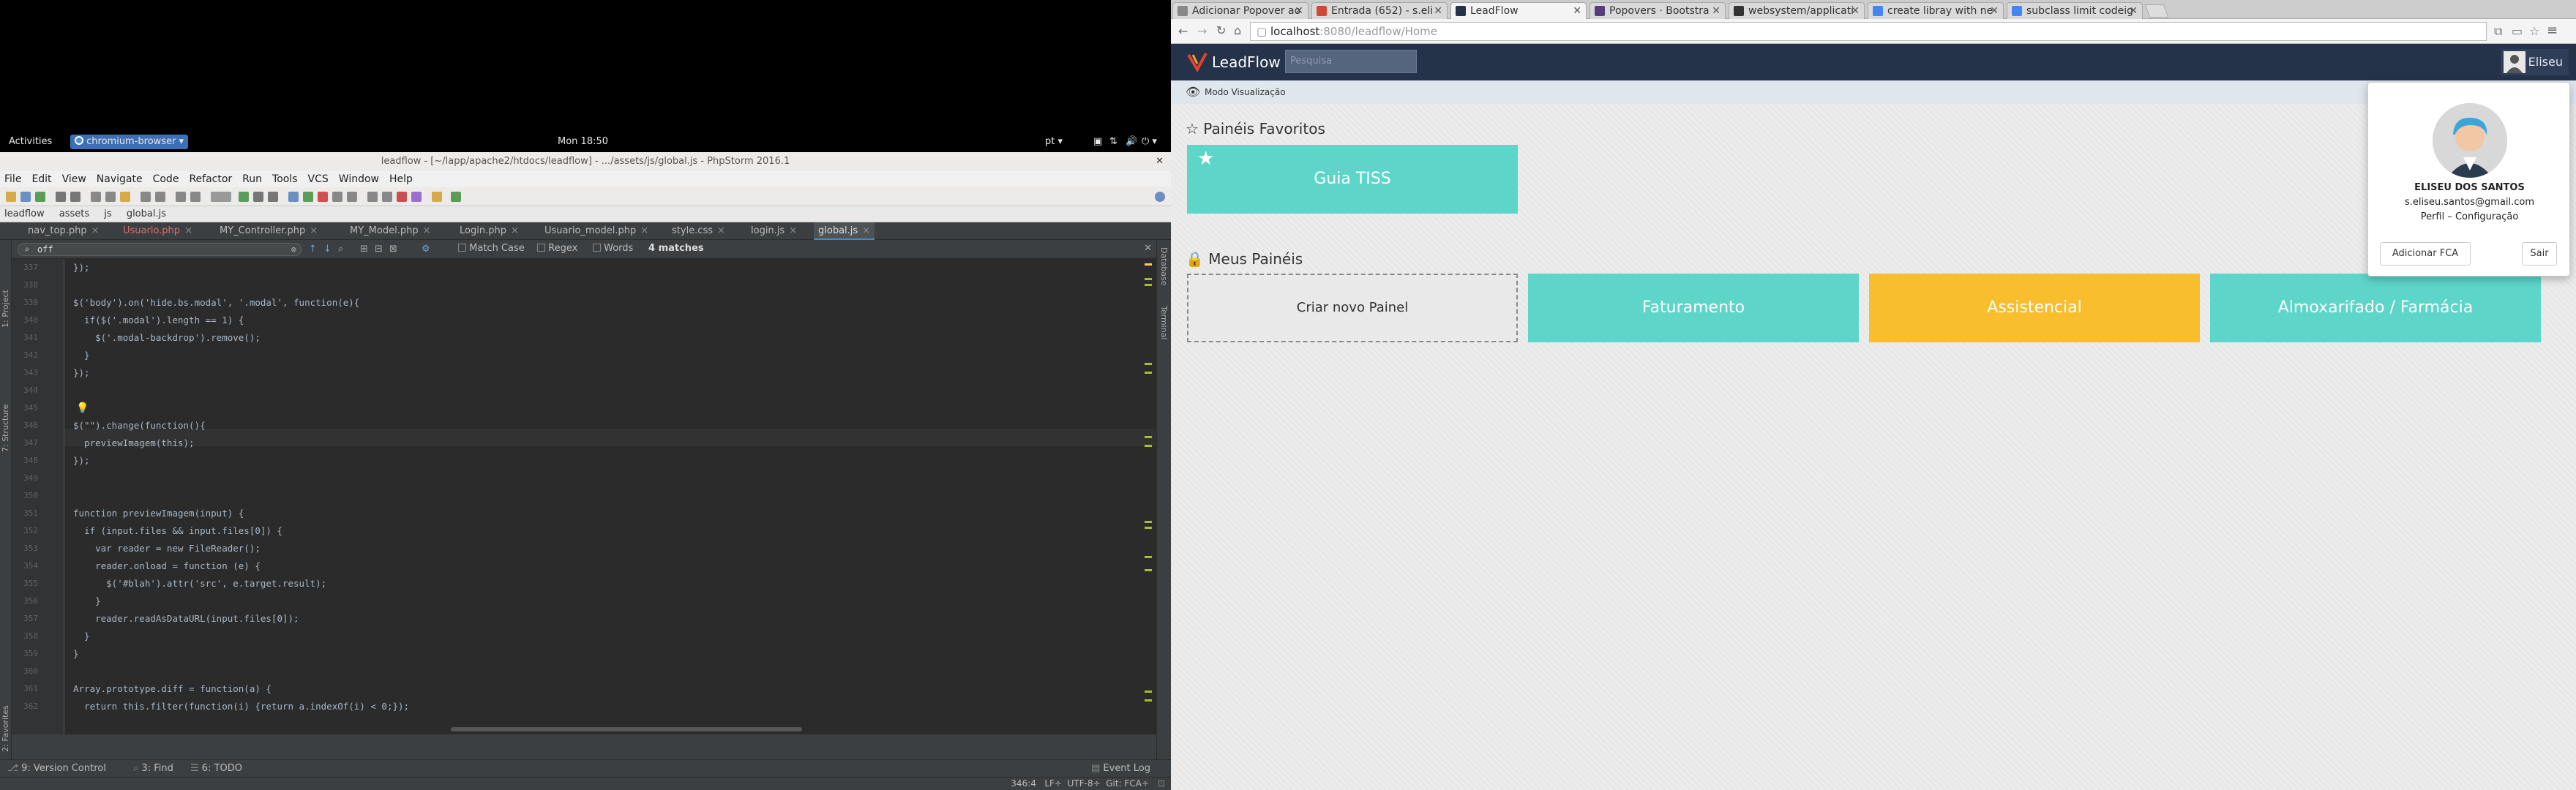 This screenshot has height=790, width=2576. What do you see at coordinates (2517, 31) in the screenshot?
I see `cast-icon: ▭` at bounding box center [2517, 31].